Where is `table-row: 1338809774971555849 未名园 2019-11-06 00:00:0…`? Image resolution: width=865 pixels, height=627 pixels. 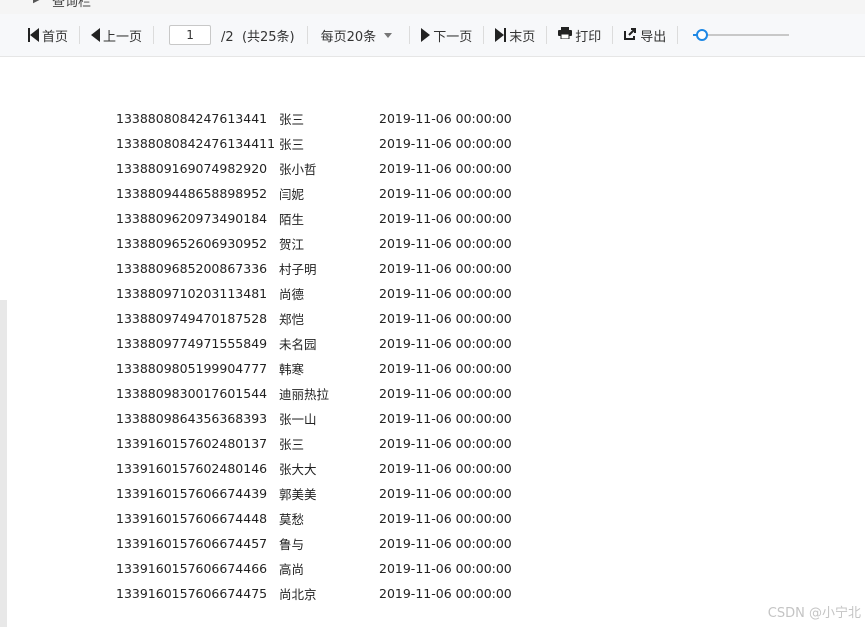 table-row: 1338809774971555849 未名园 2019-11-06 00:00:0… is located at coordinates (317, 343).